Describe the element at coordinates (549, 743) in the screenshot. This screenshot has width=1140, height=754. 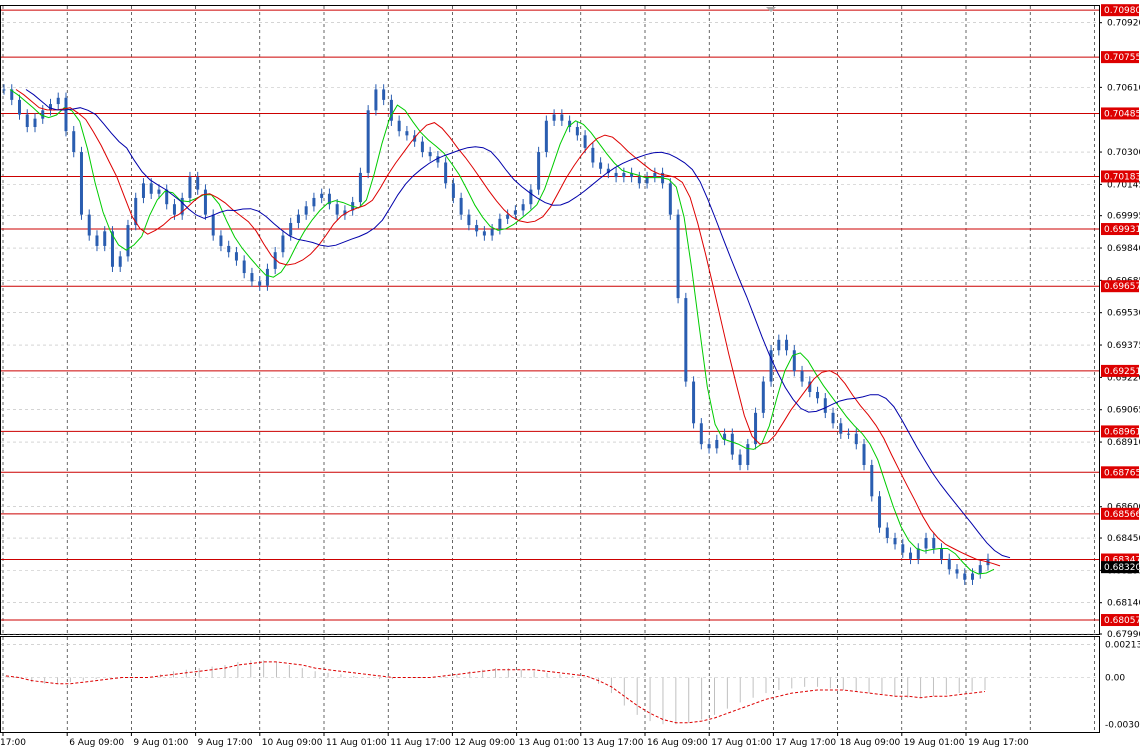
I see `time-label: 13 Aug 01:00` at that location.